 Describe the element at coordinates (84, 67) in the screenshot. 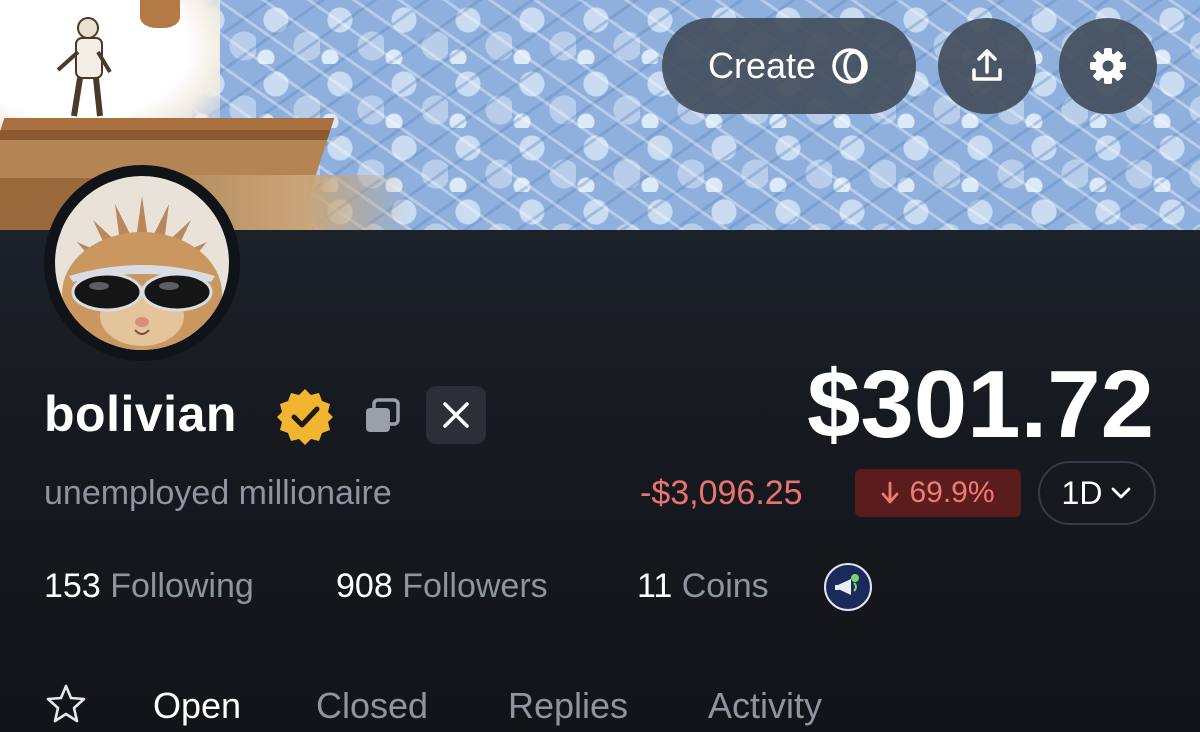

I see `banner-figure` at that location.